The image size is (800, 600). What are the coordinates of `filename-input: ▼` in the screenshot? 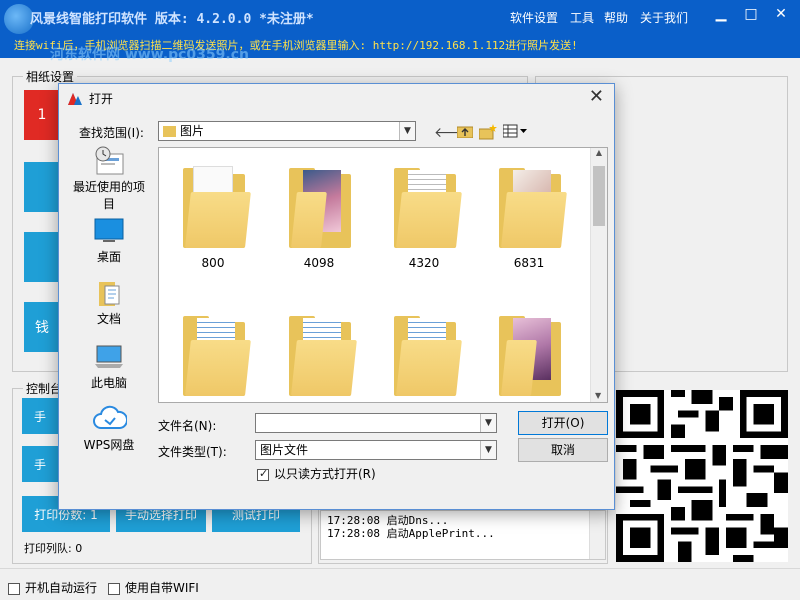 It's located at (376, 423).